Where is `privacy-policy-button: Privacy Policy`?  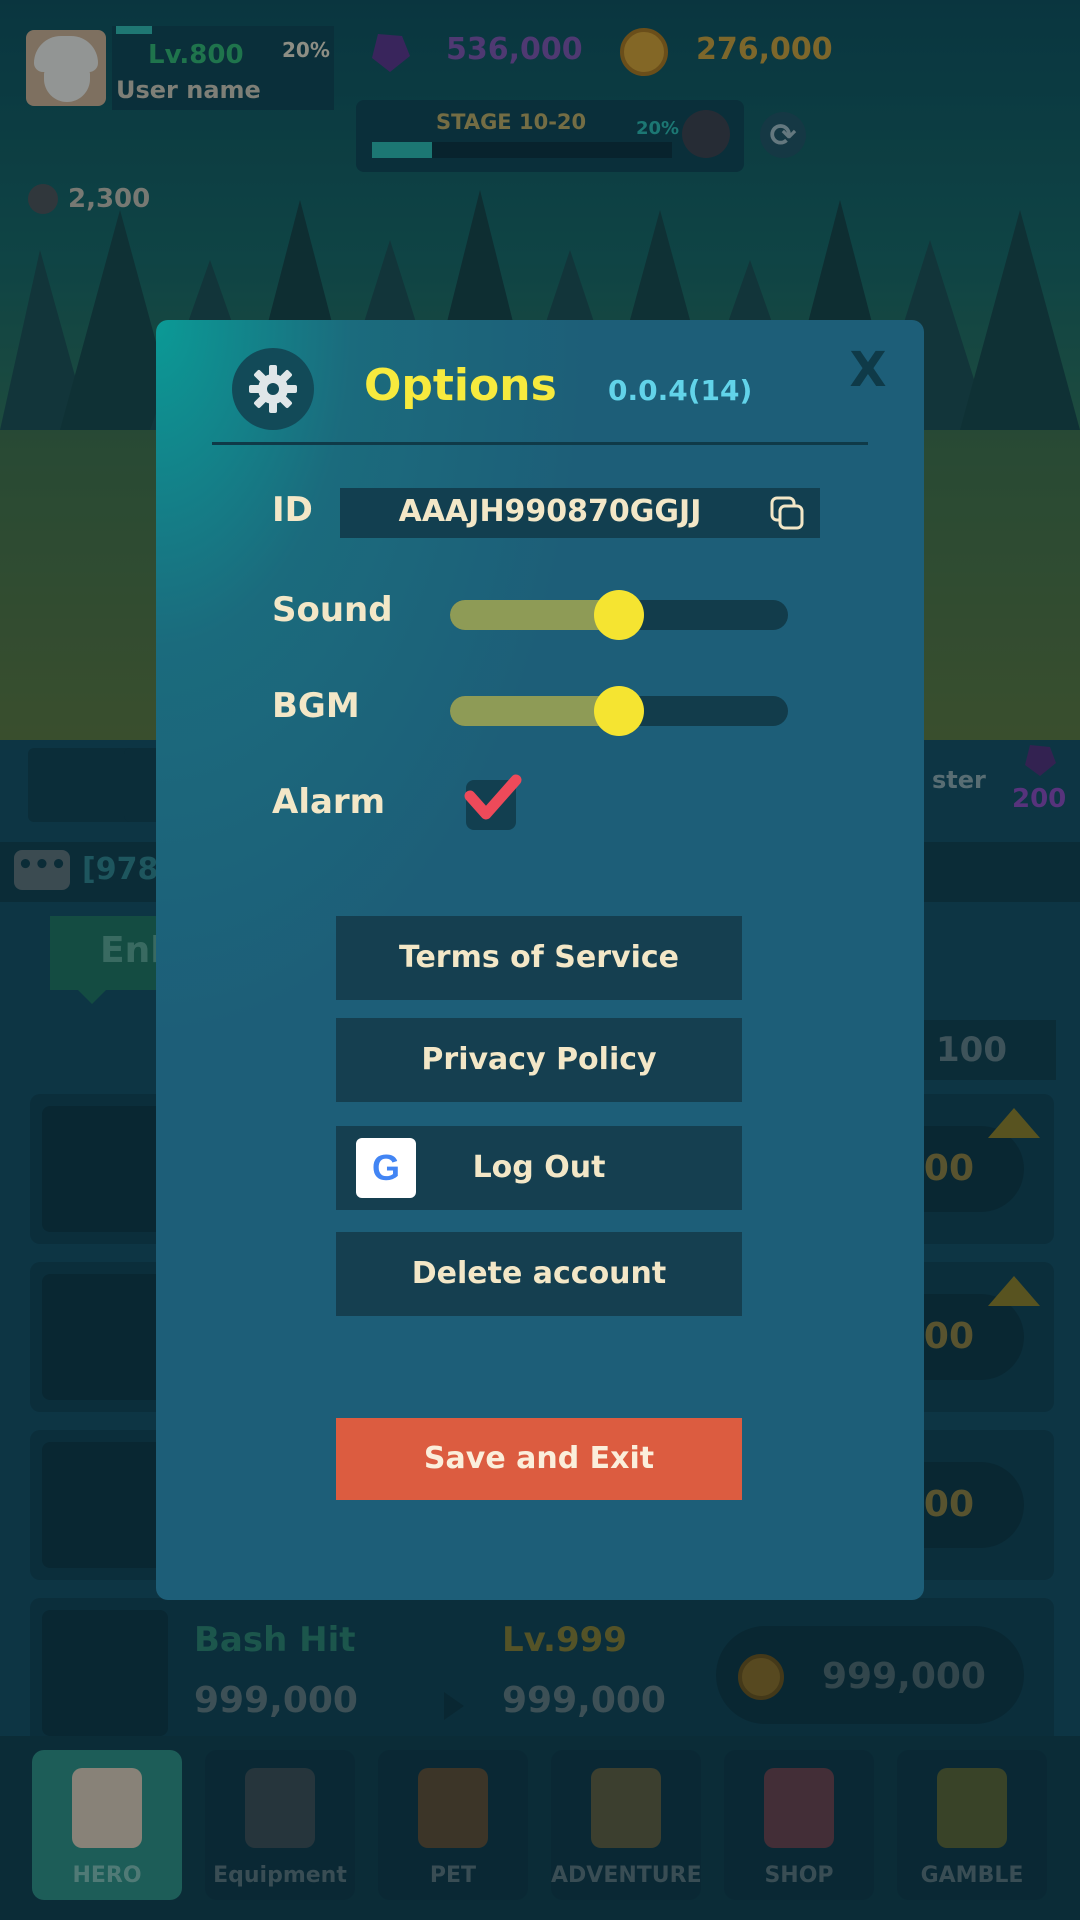
privacy-policy-button: Privacy Policy is located at coordinates (539, 1060).